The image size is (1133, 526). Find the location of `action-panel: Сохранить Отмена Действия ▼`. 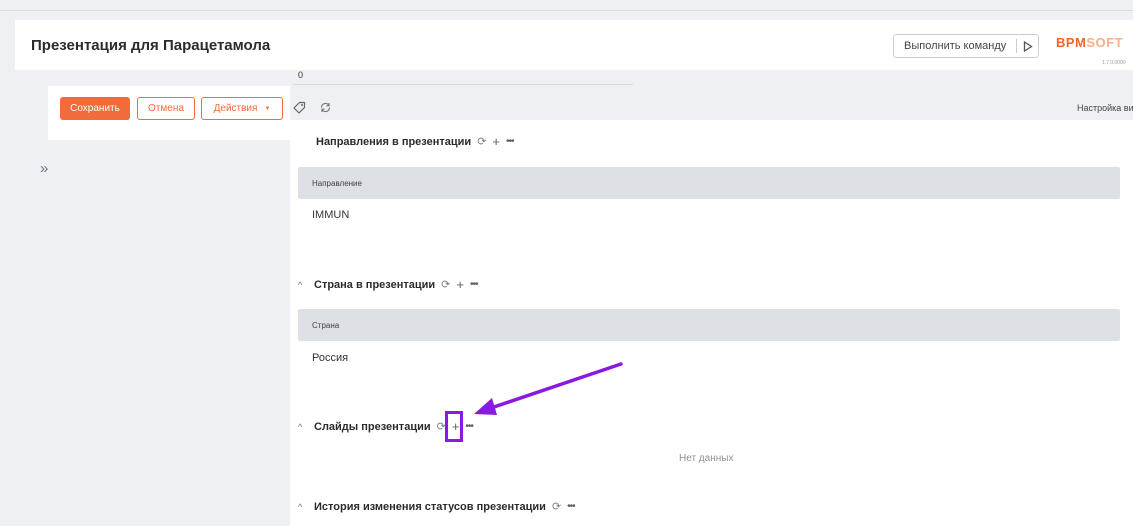

action-panel: Сохранить Отмена Действия ▼ is located at coordinates (169, 113).